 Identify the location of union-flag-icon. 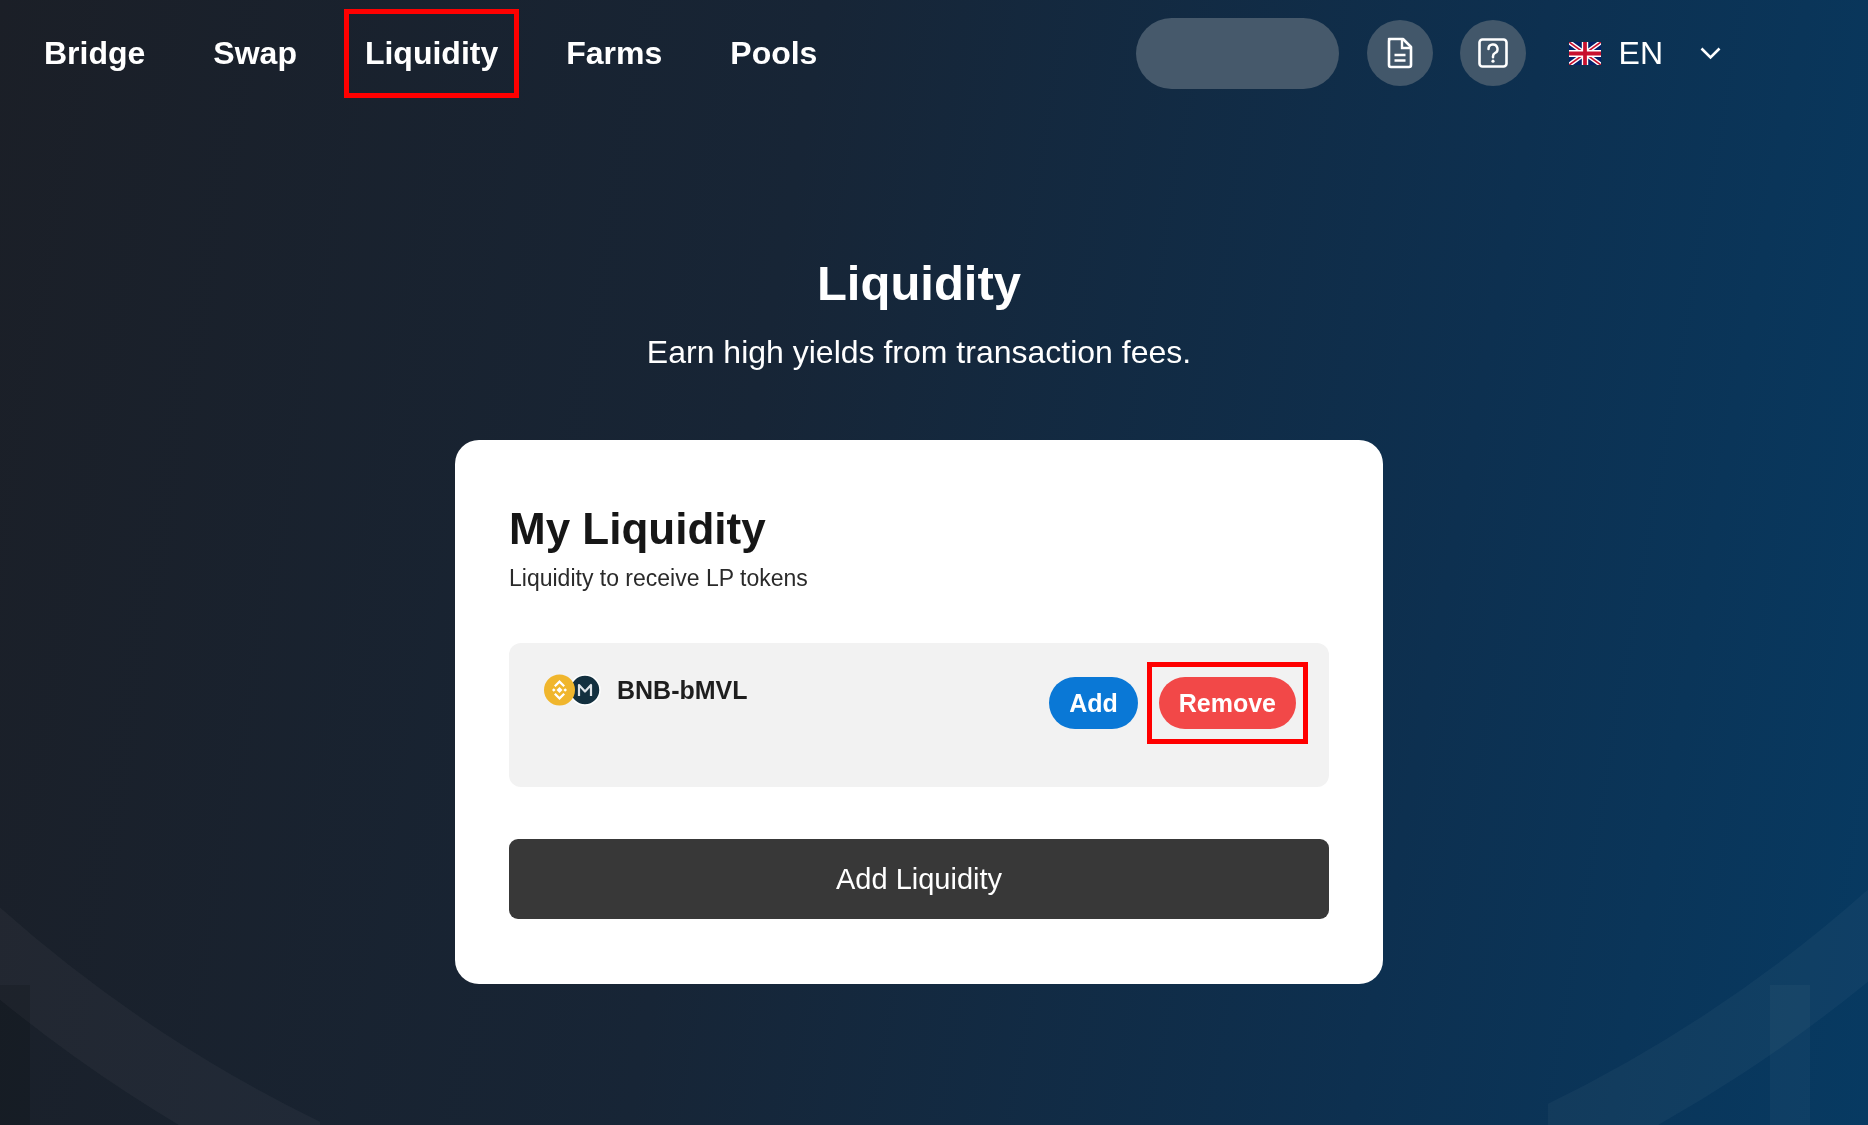
(1584, 53).